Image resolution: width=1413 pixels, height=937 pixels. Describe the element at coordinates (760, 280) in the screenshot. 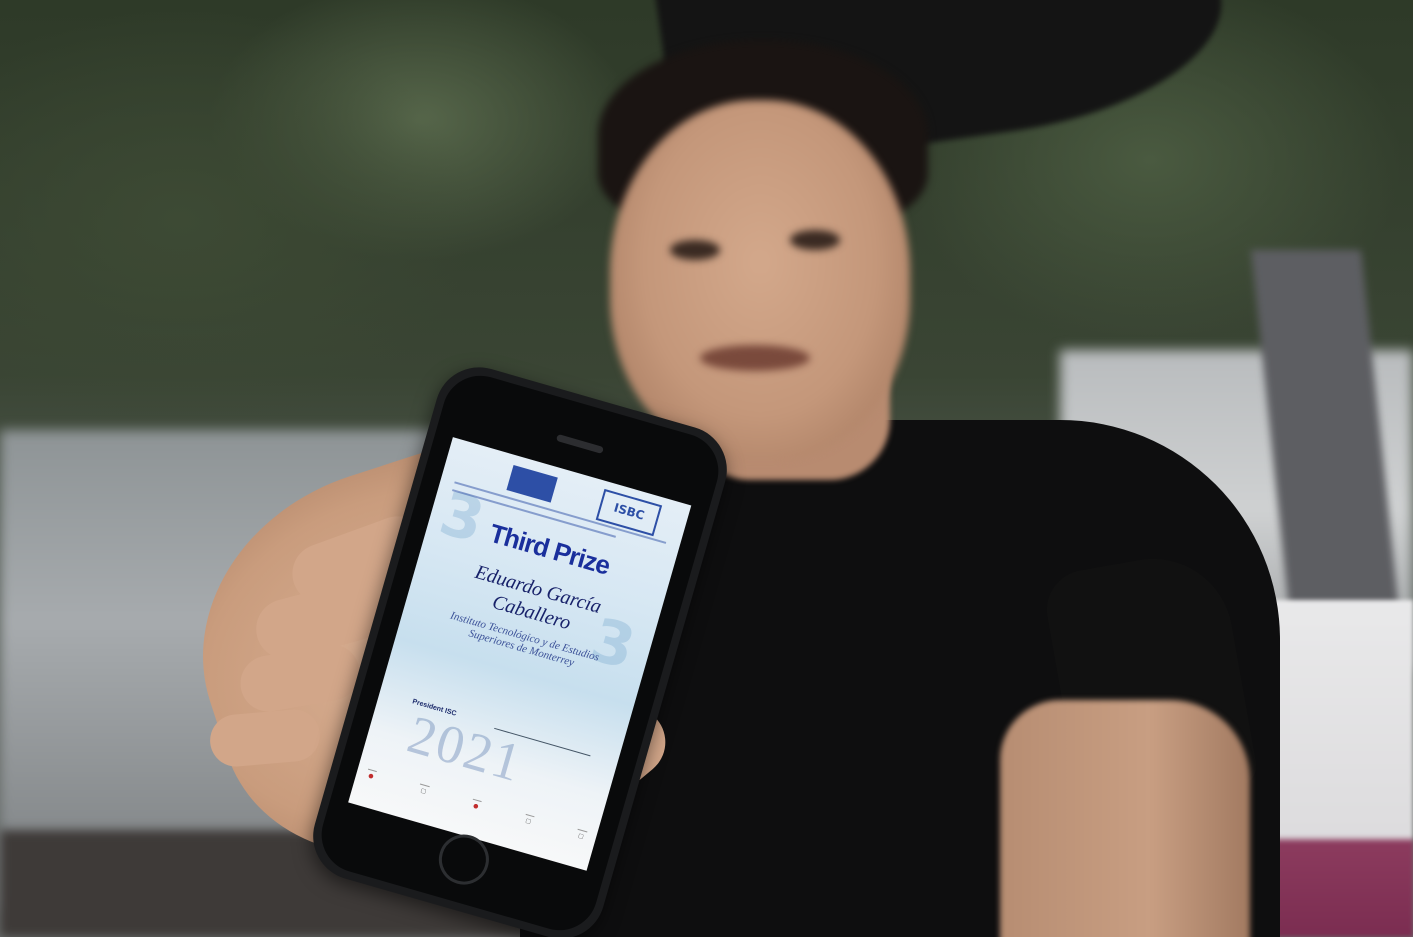

I see `face` at that location.